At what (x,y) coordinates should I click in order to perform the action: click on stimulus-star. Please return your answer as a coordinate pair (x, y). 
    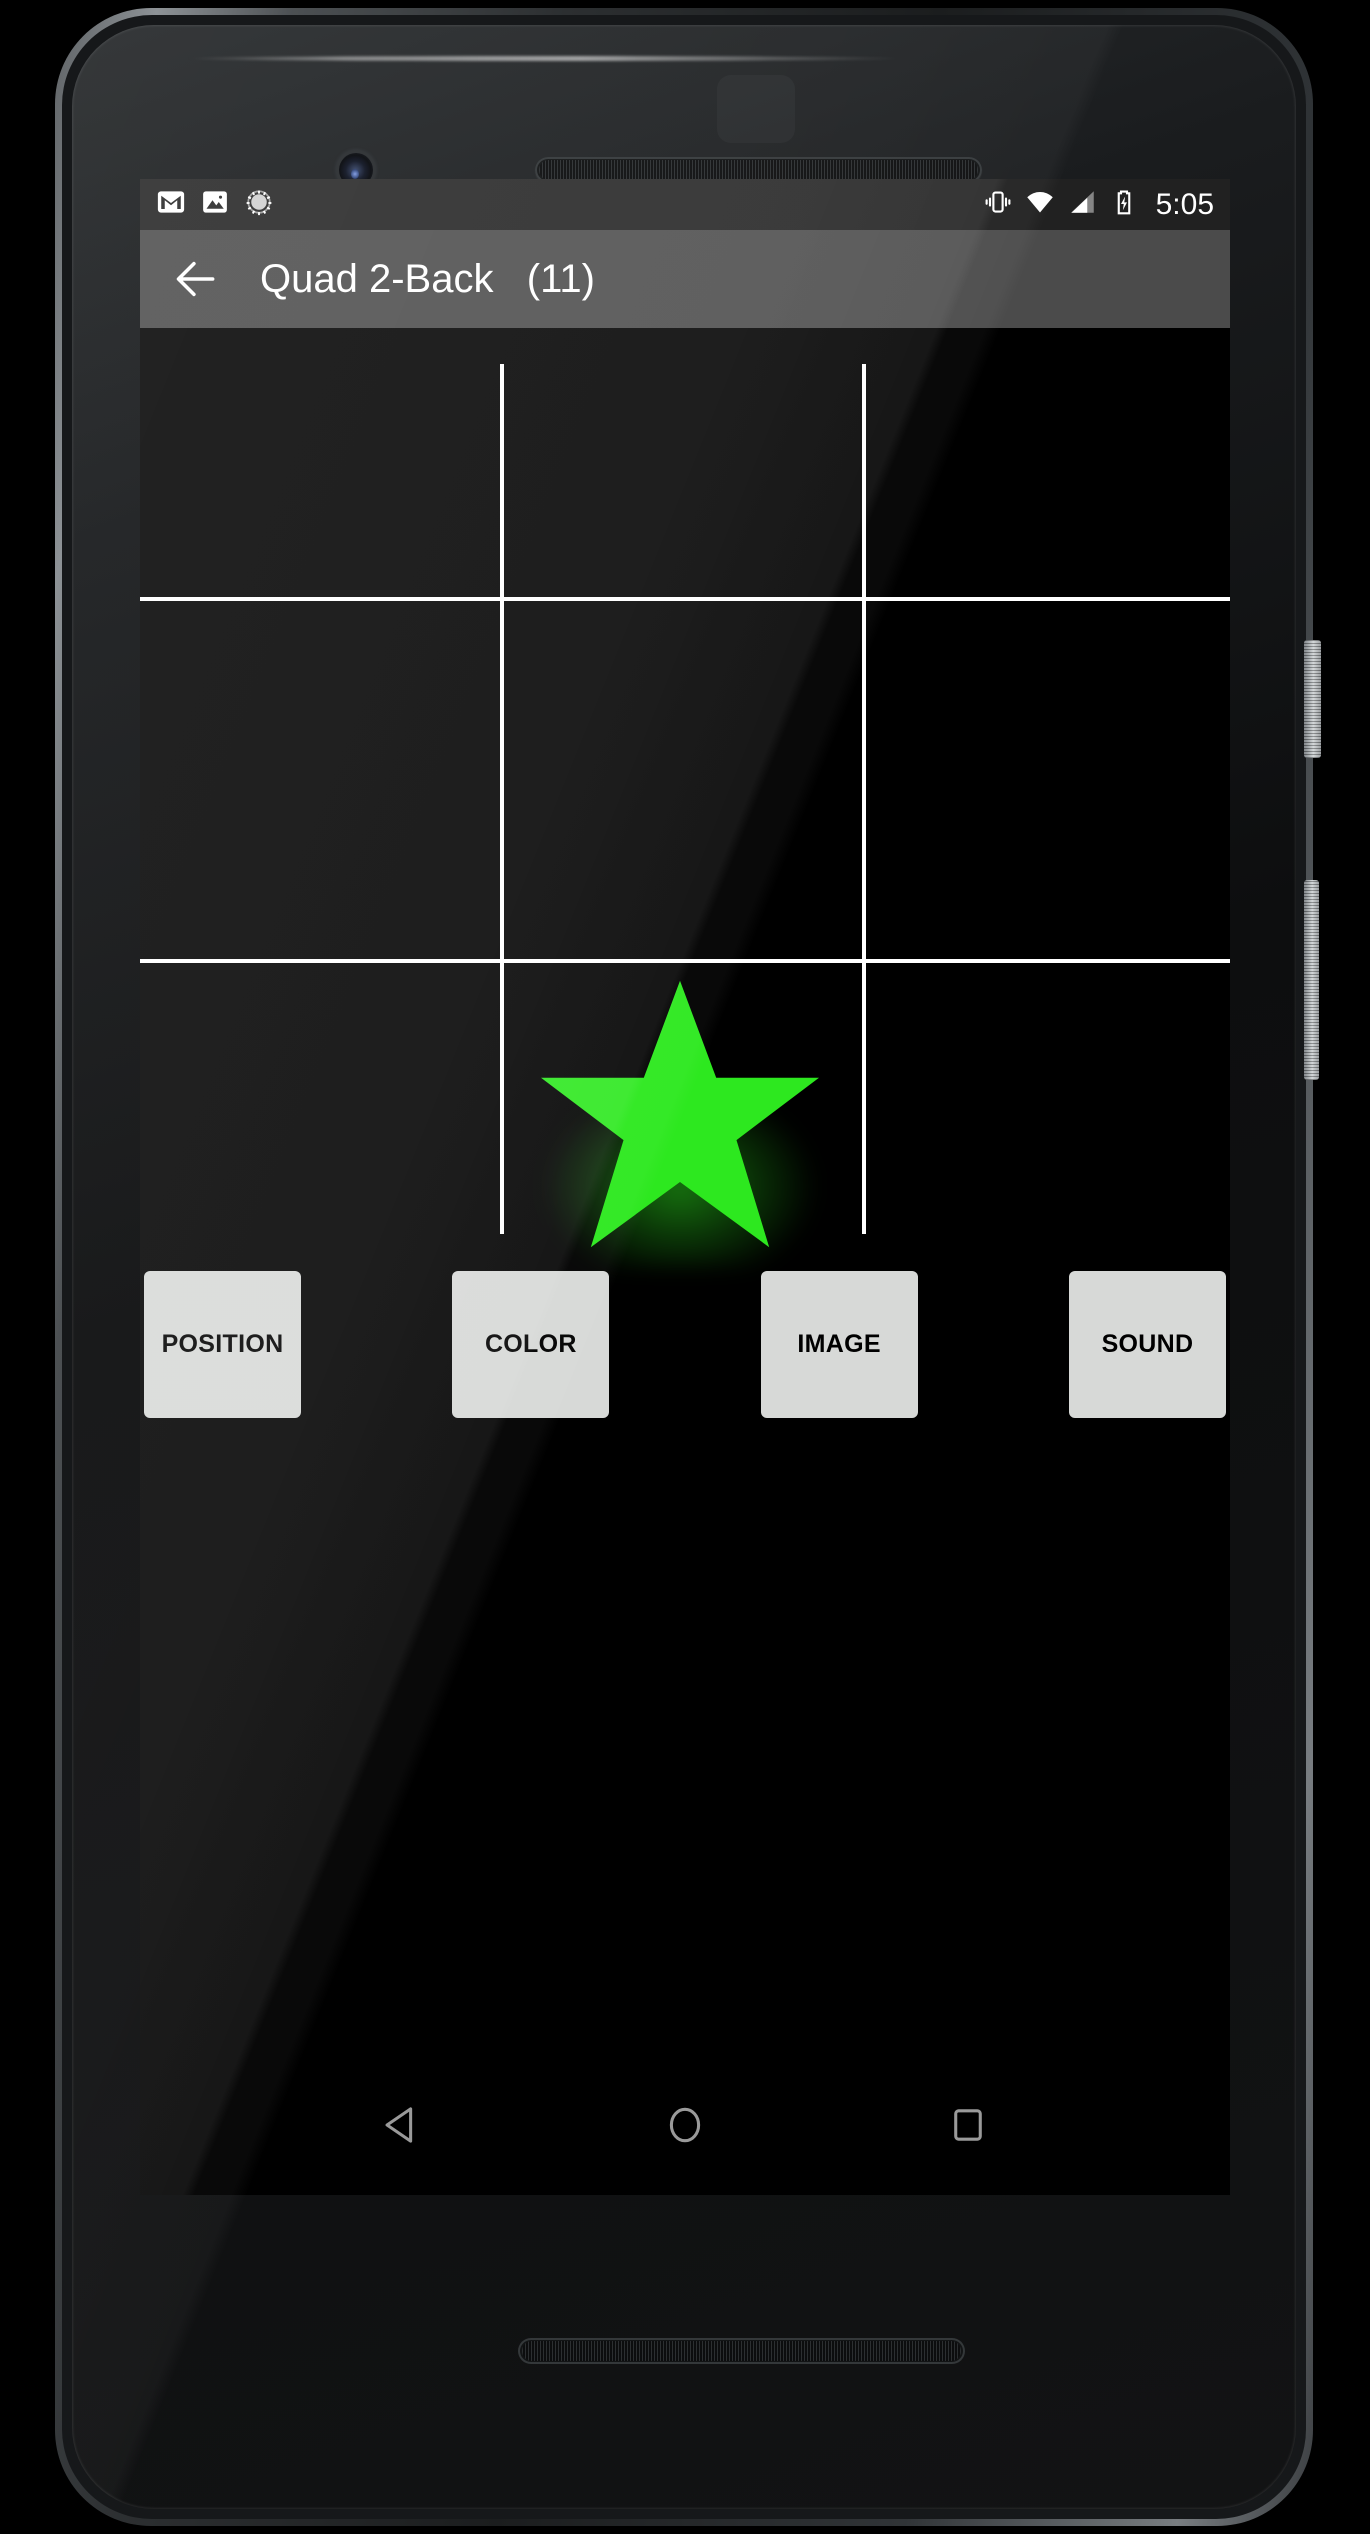
    Looking at the image, I should click on (680, 1121).